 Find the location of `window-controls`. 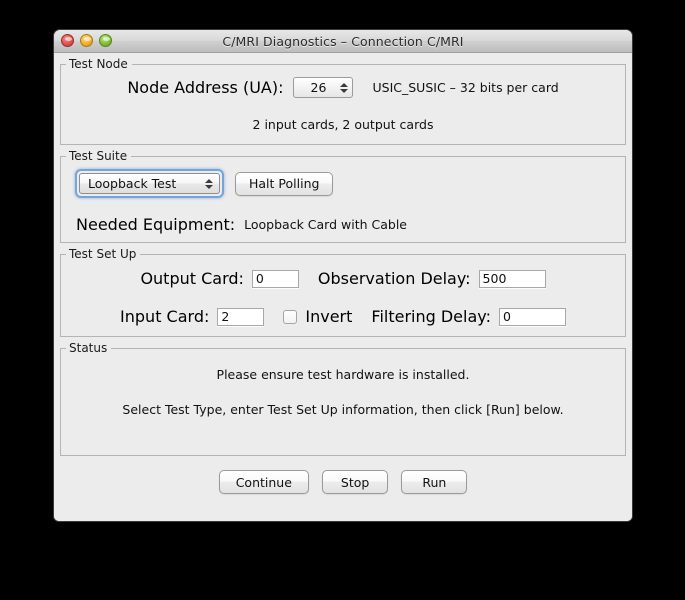

window-controls is located at coordinates (86, 40).